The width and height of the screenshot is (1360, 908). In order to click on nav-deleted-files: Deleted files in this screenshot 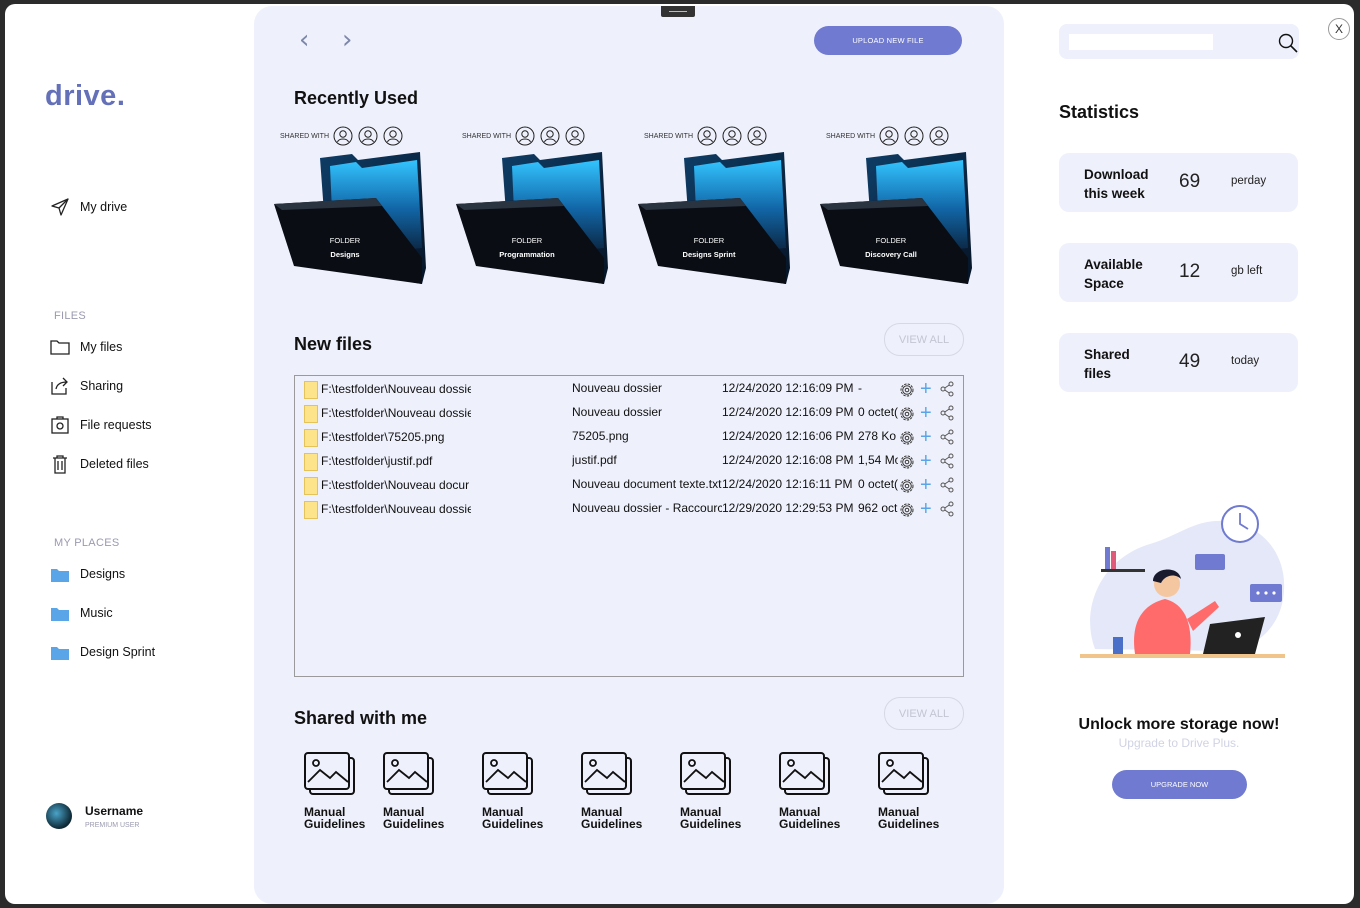, I will do `click(99, 464)`.